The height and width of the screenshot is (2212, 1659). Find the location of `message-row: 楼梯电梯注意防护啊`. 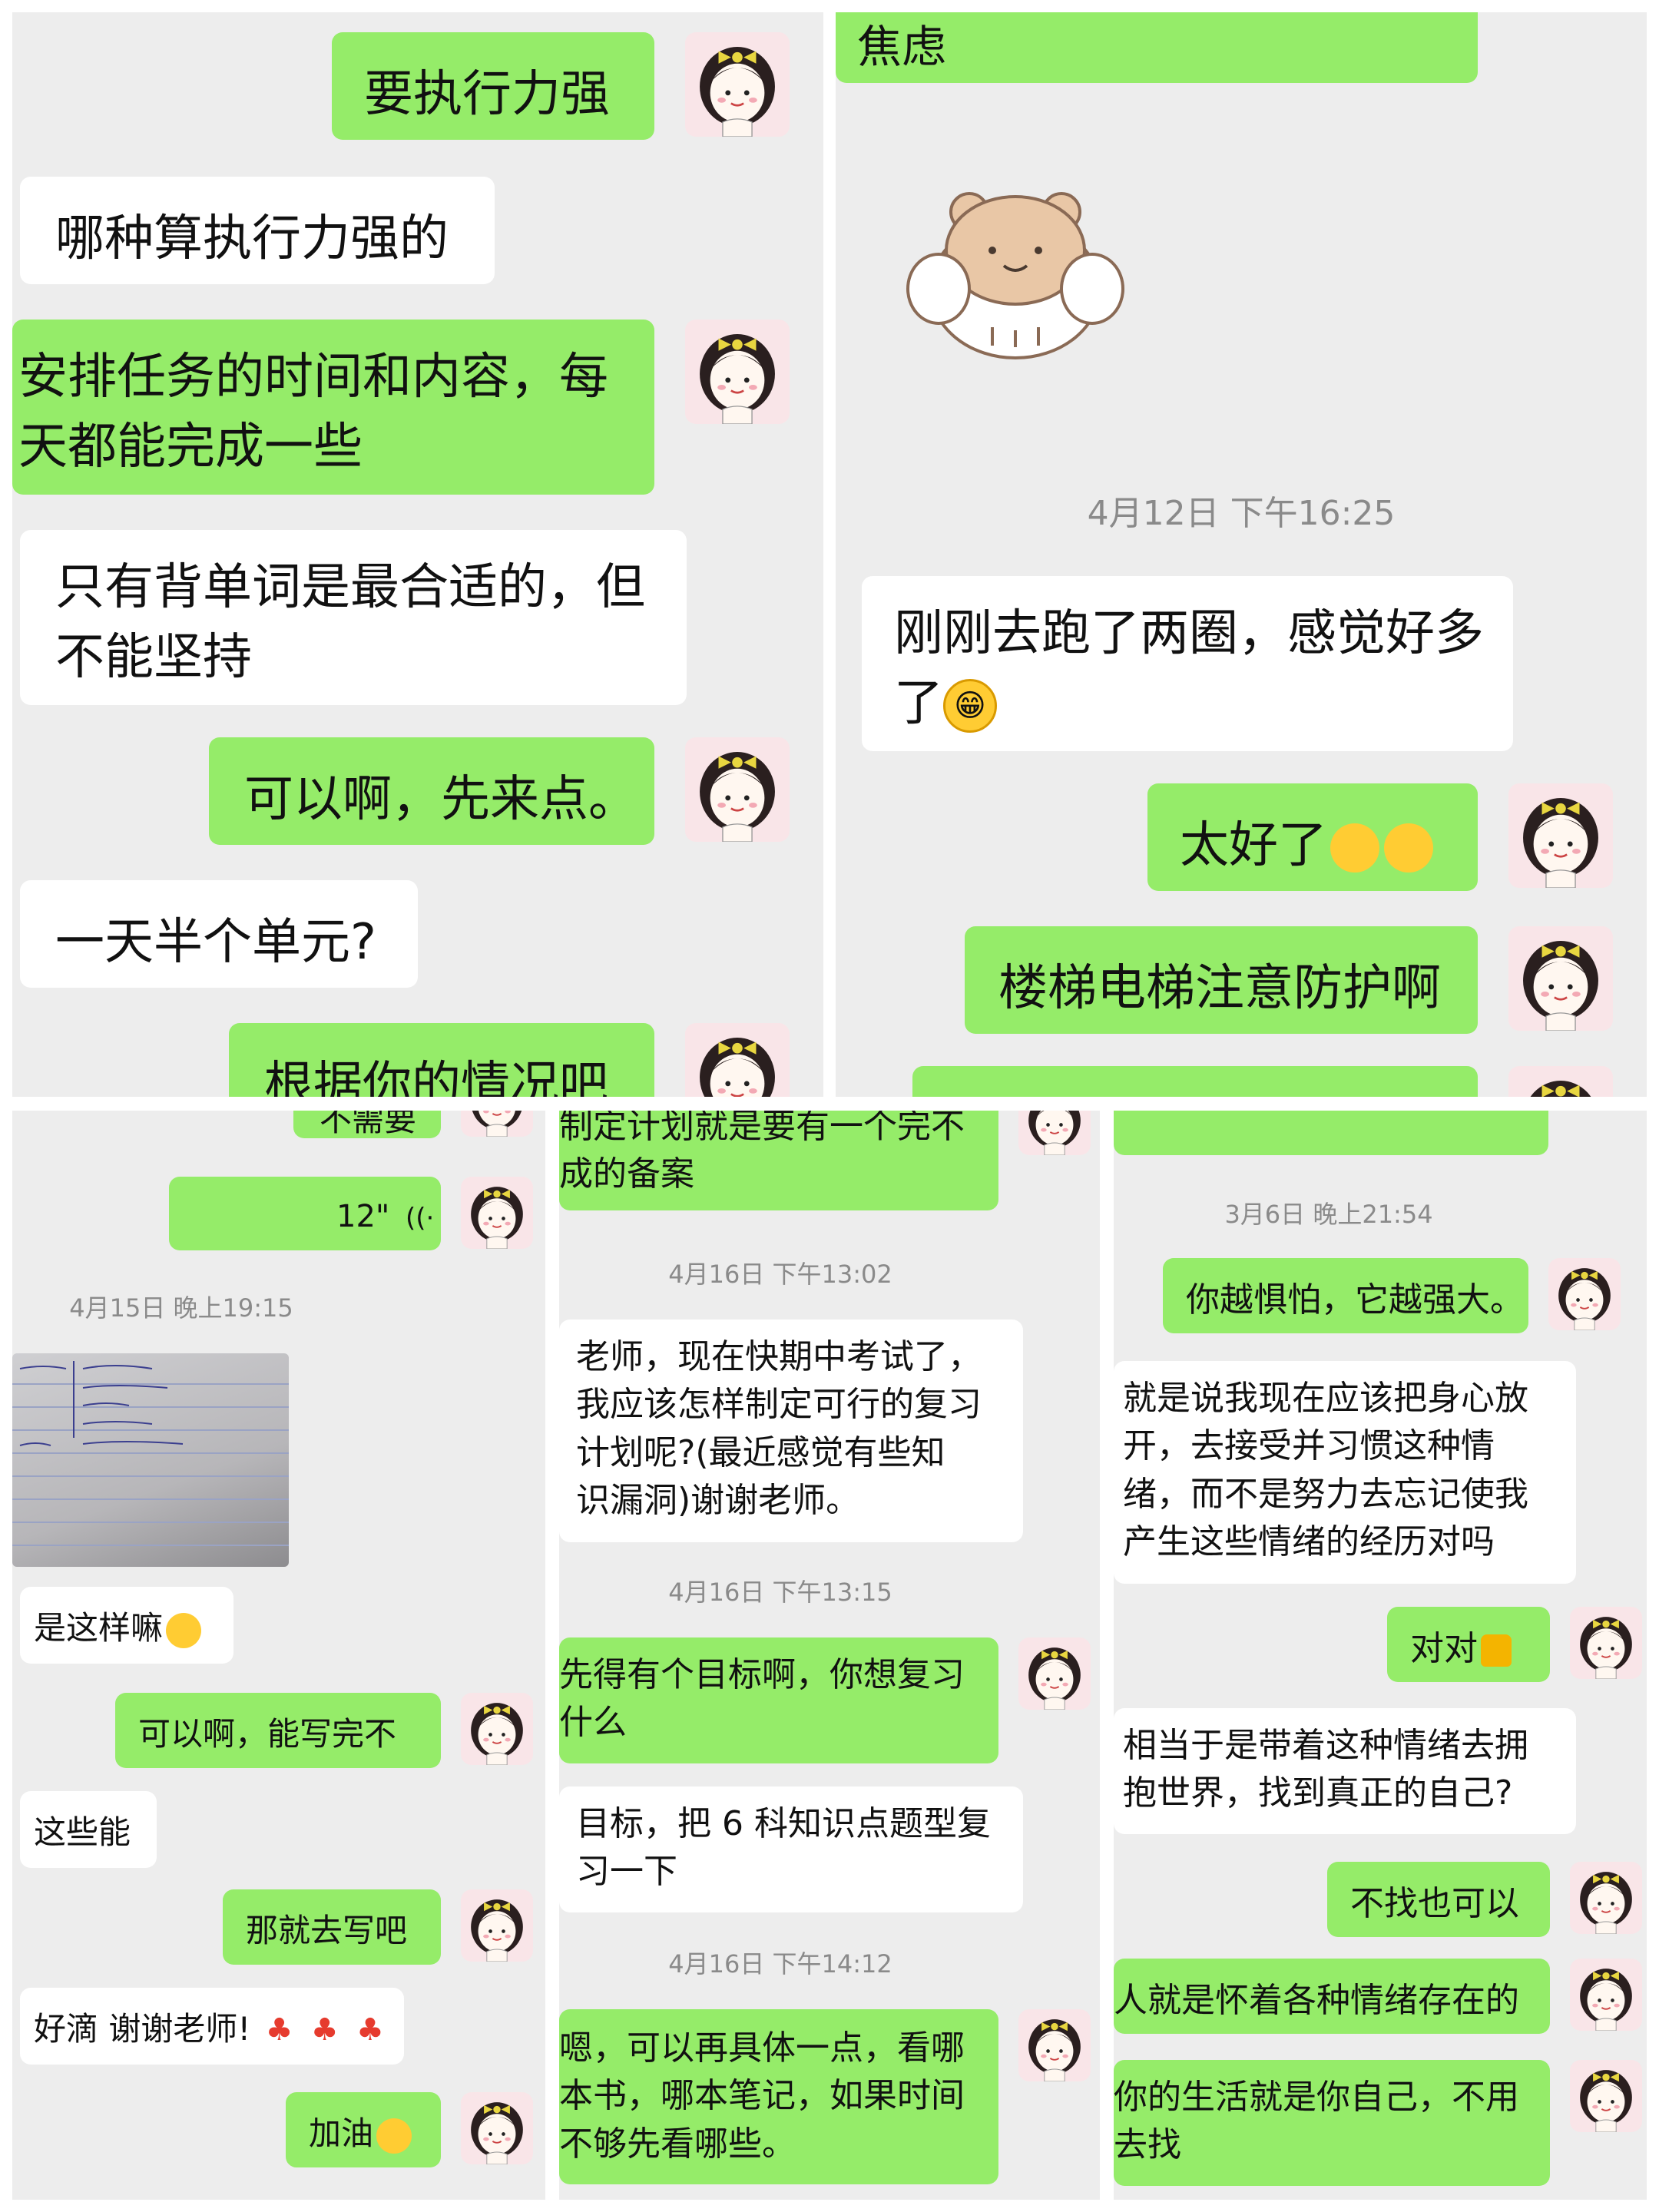

message-row: 楼梯电梯注意防护啊 is located at coordinates (1289, 980).